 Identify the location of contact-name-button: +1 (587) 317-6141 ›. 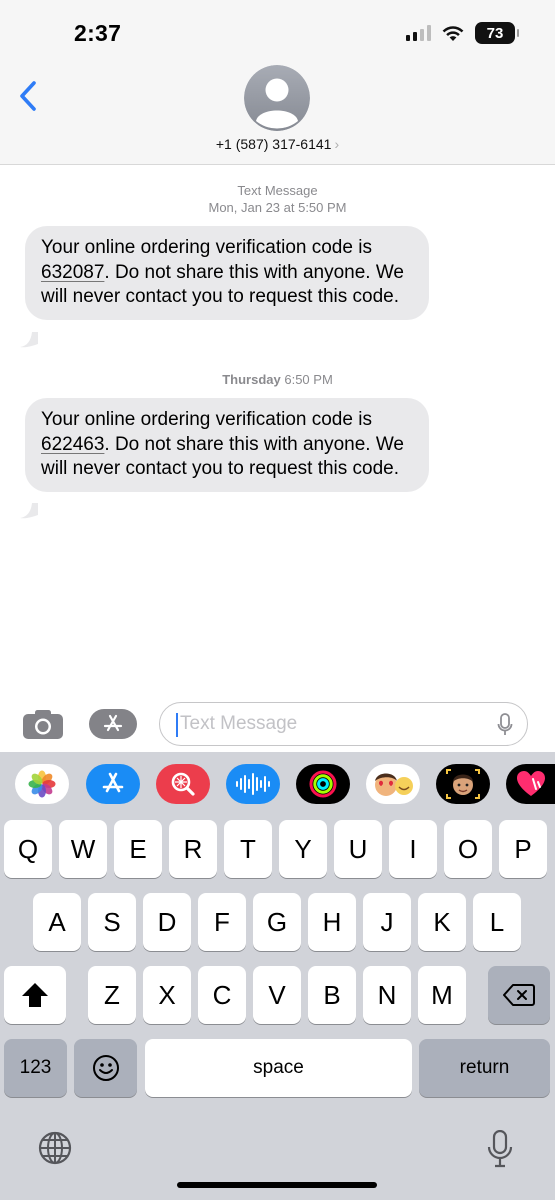
(277, 144).